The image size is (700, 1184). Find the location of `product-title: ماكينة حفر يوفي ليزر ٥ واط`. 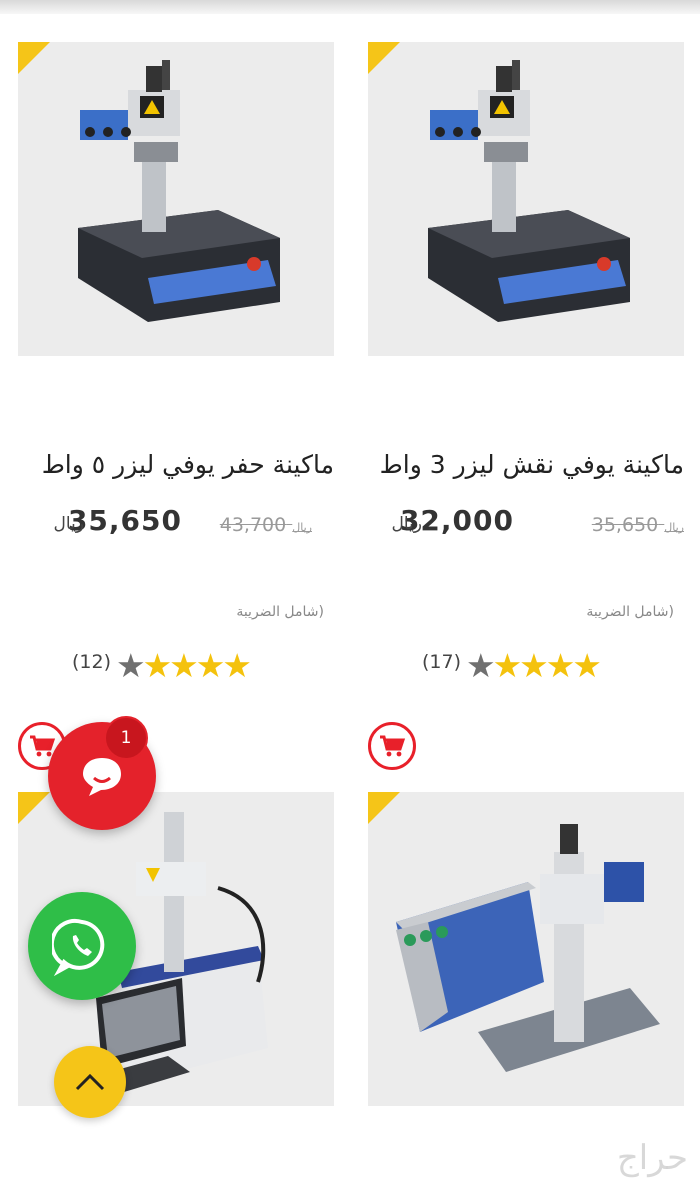

product-title: ماكينة حفر يوفي ليزر ٥ واط is located at coordinates (176, 464).